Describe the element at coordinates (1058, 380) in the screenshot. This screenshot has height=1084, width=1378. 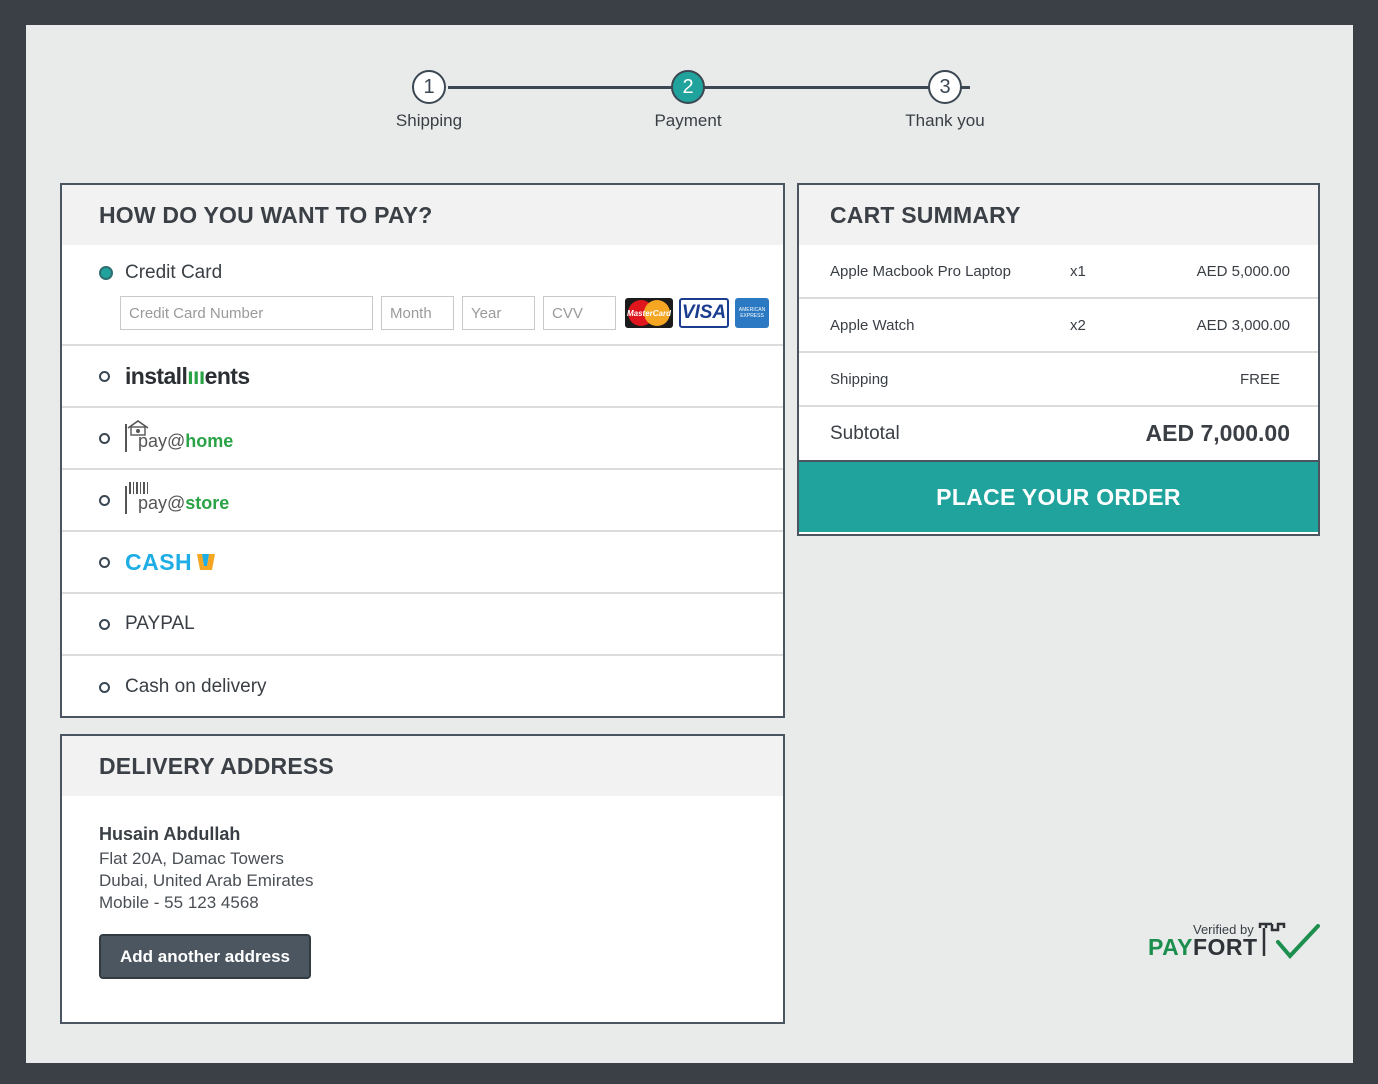
I see `shipping-row: Shipping FREE` at that location.